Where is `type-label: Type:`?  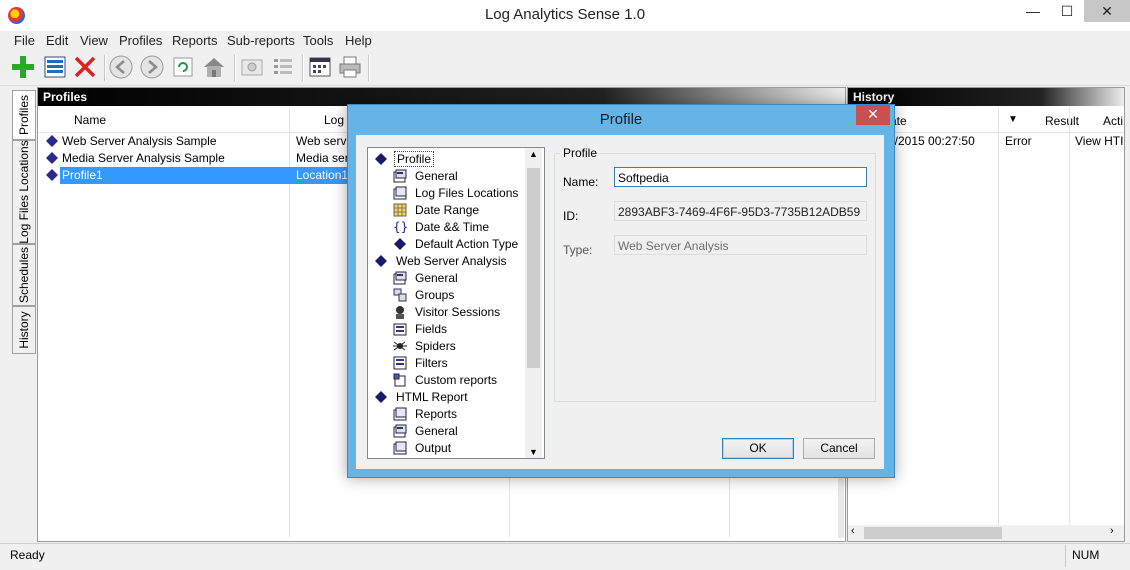
type-label: Type: is located at coordinates (578, 250).